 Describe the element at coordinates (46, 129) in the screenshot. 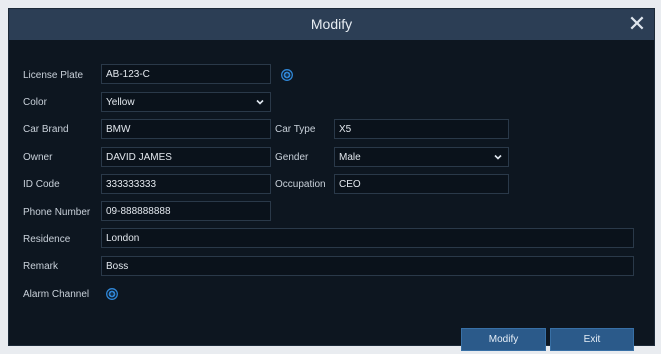

I see `car-brand-label: Car Brand` at that location.